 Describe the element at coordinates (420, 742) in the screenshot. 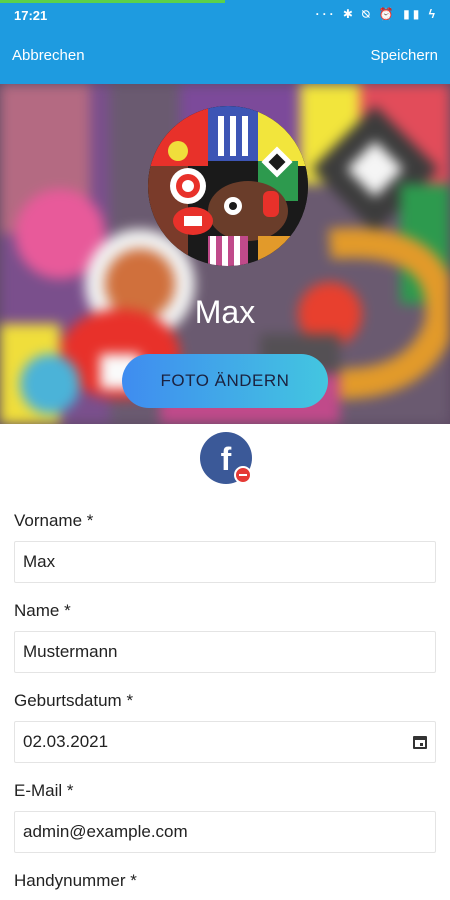

I see `calendar-icon` at that location.